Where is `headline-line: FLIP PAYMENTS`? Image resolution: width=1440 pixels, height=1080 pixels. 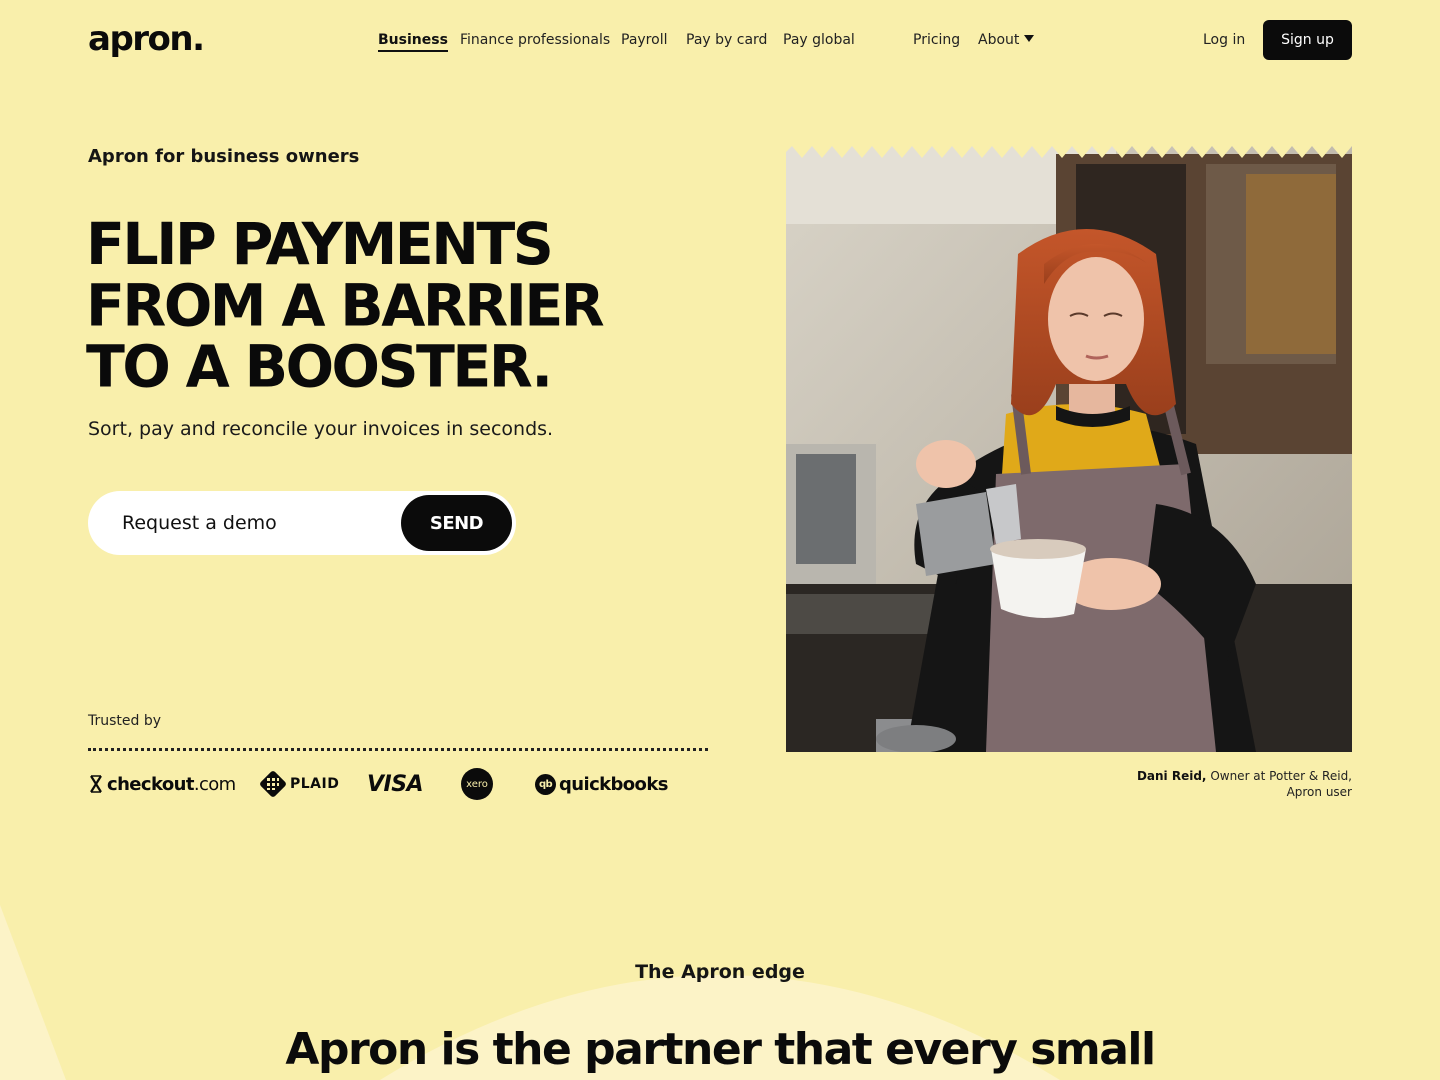
headline-line: FLIP PAYMENTS is located at coordinates (320, 245).